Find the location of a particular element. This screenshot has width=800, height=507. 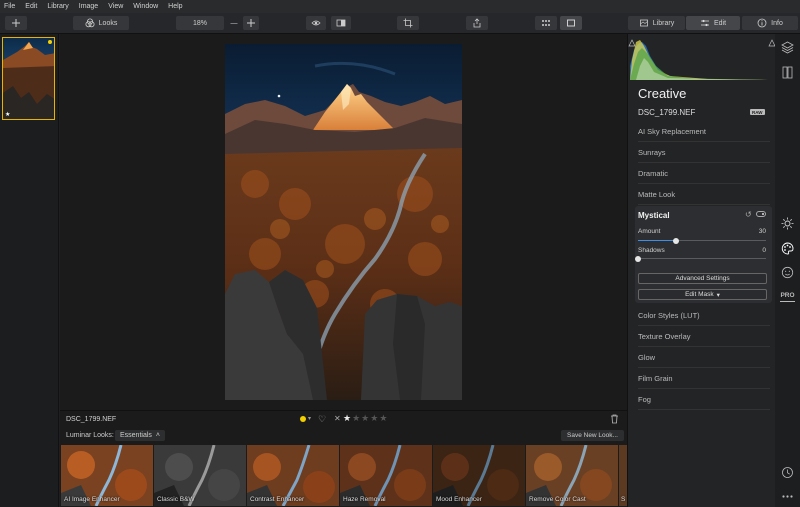

amount-slider-handle is located at coordinates (676, 240).